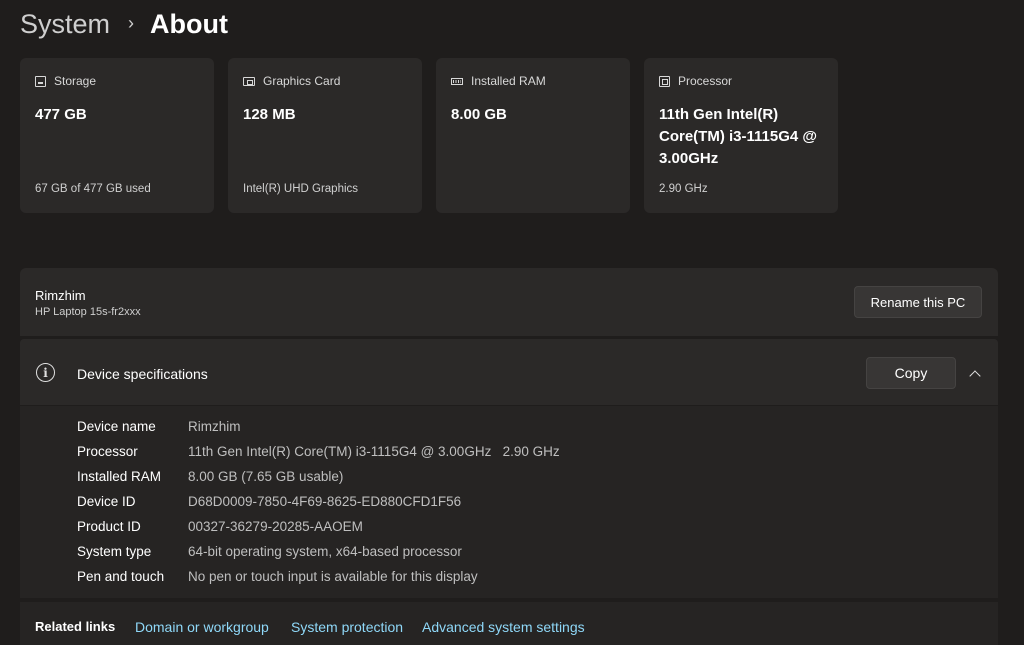  Describe the element at coordinates (911, 373) in the screenshot. I see `copy-button: Copy` at that location.